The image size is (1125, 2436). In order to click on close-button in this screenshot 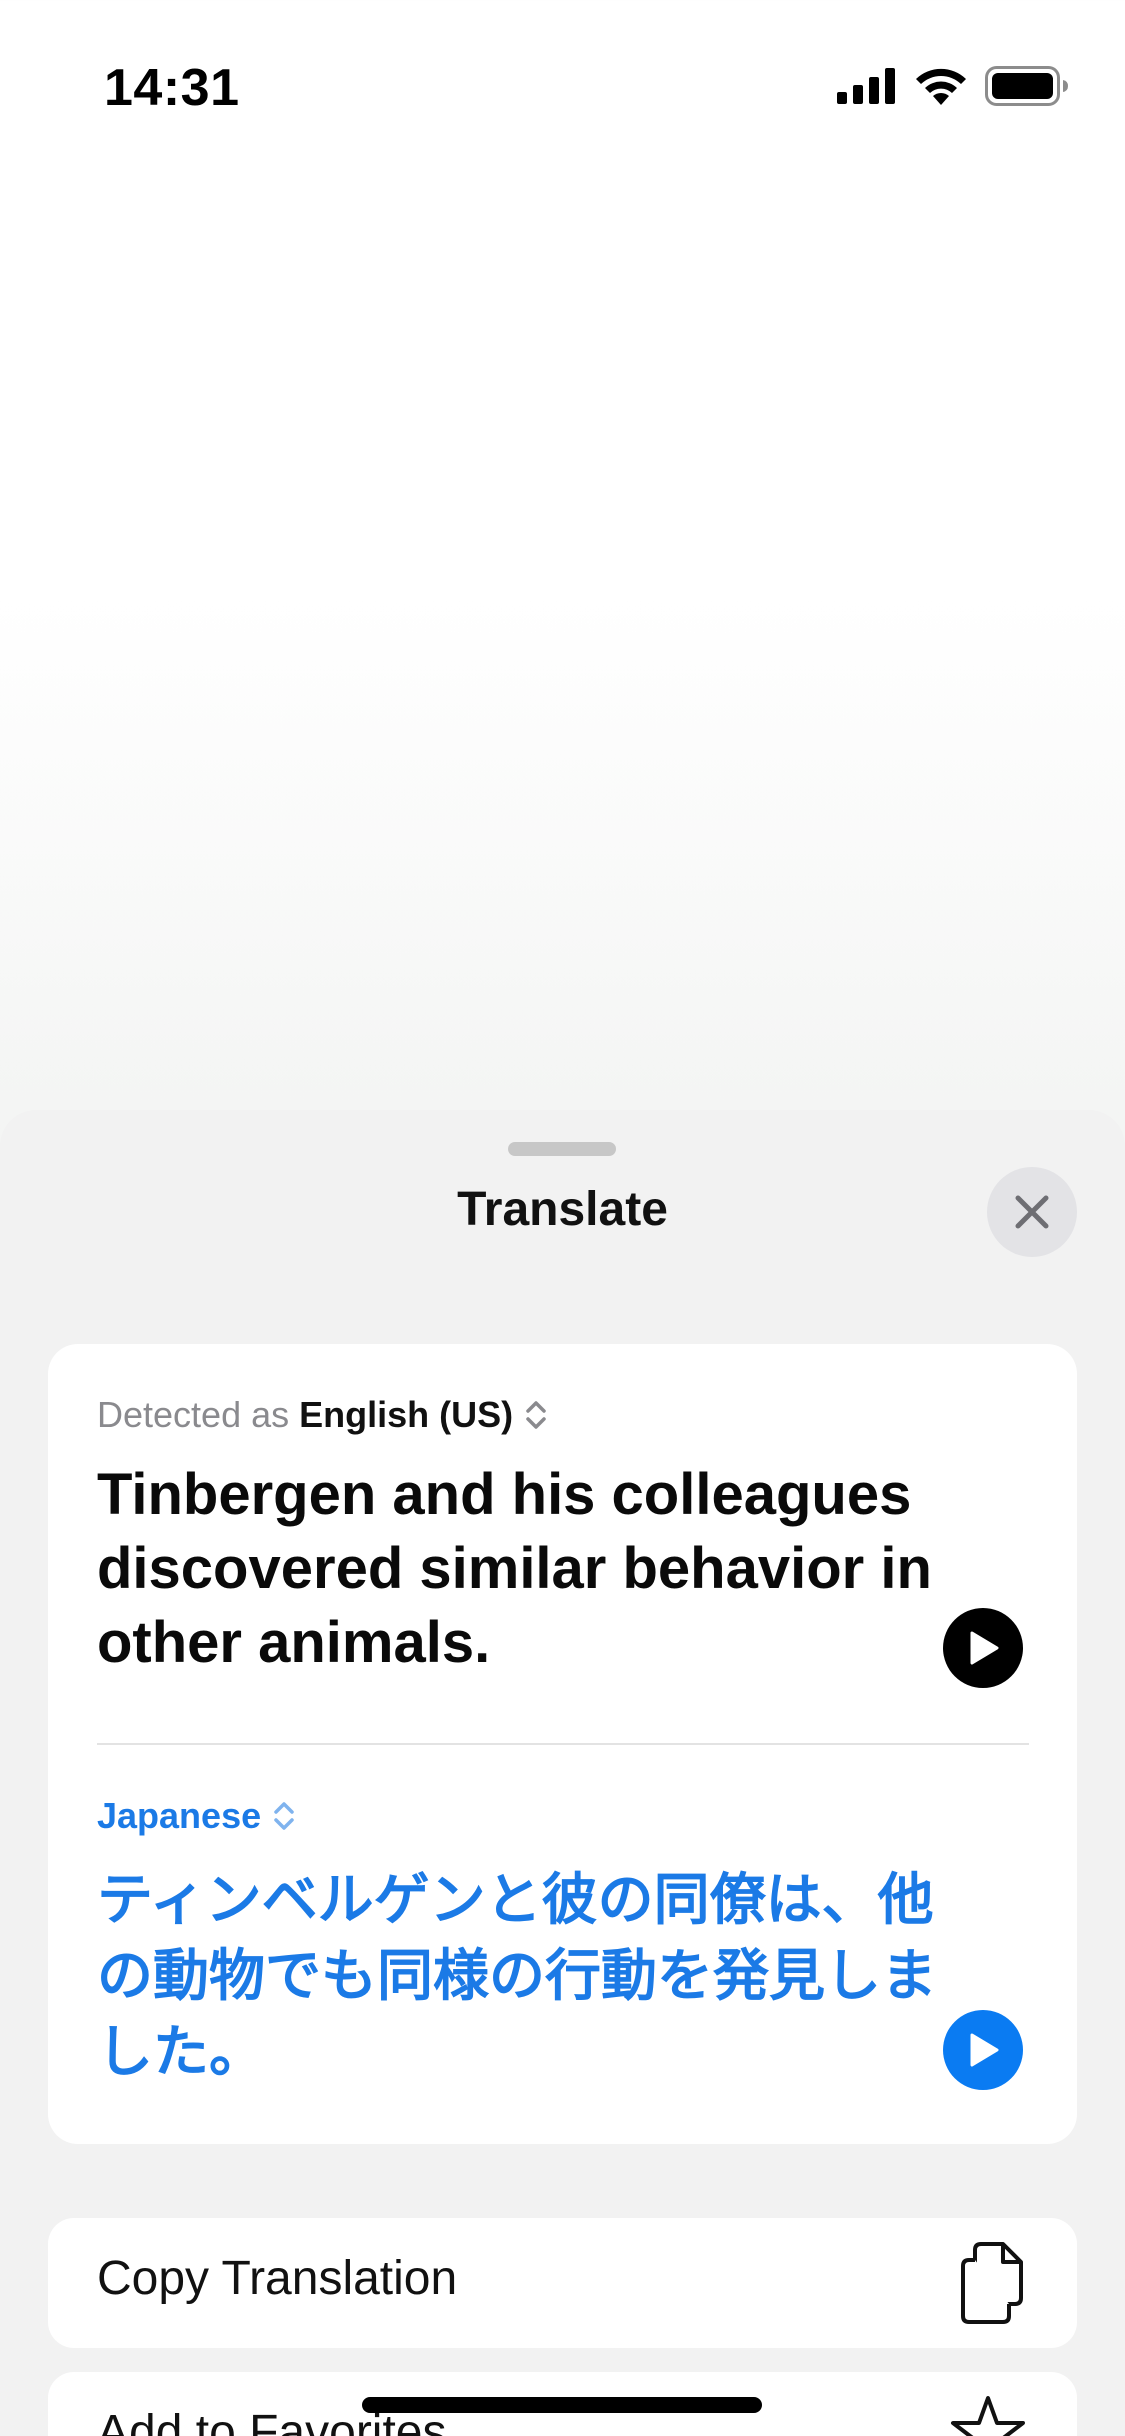, I will do `click(1032, 1212)`.